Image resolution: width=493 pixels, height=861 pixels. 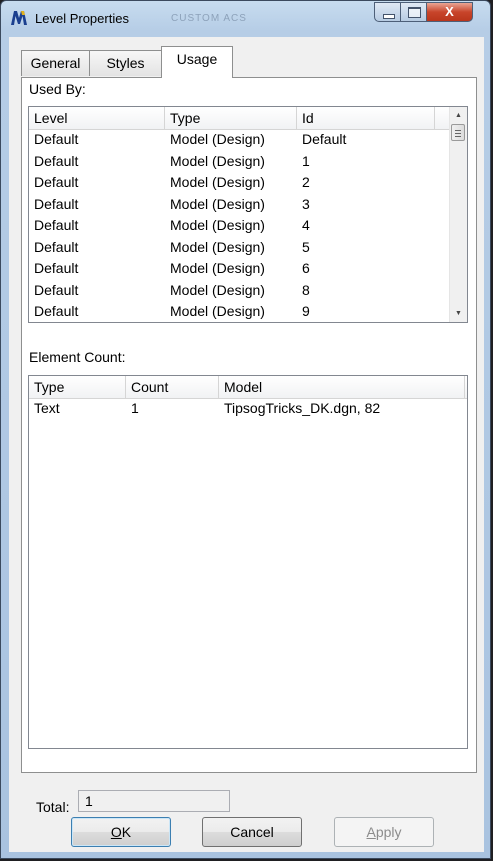 What do you see at coordinates (389, 16) in the screenshot?
I see `minimize-icon` at bounding box center [389, 16].